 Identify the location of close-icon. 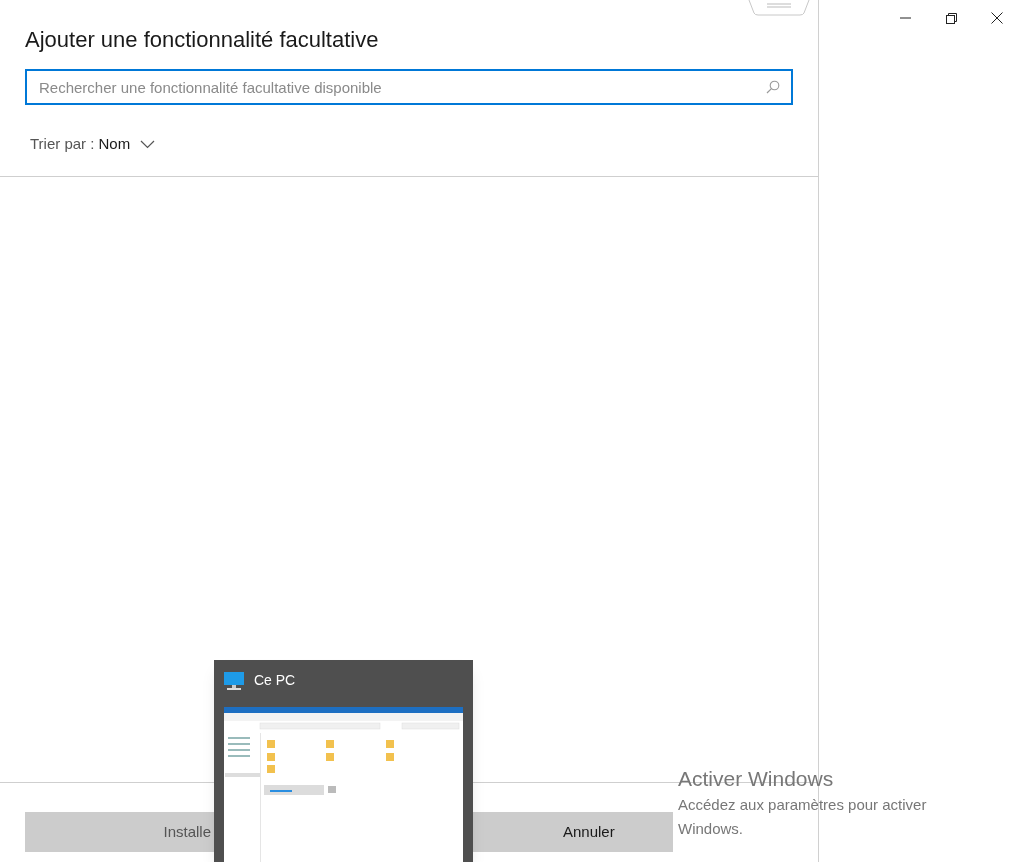
(997, 18).